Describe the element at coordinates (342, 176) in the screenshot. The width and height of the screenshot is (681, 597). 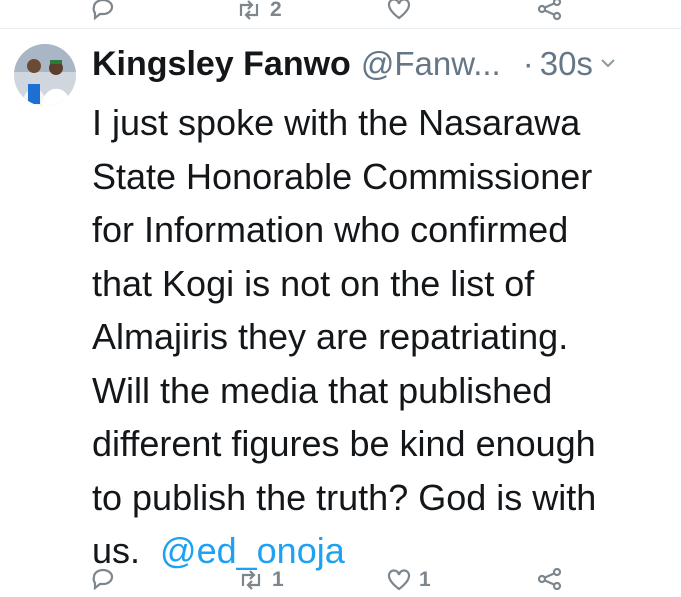
I see `tweet-line: State Honorable Commissioner` at that location.